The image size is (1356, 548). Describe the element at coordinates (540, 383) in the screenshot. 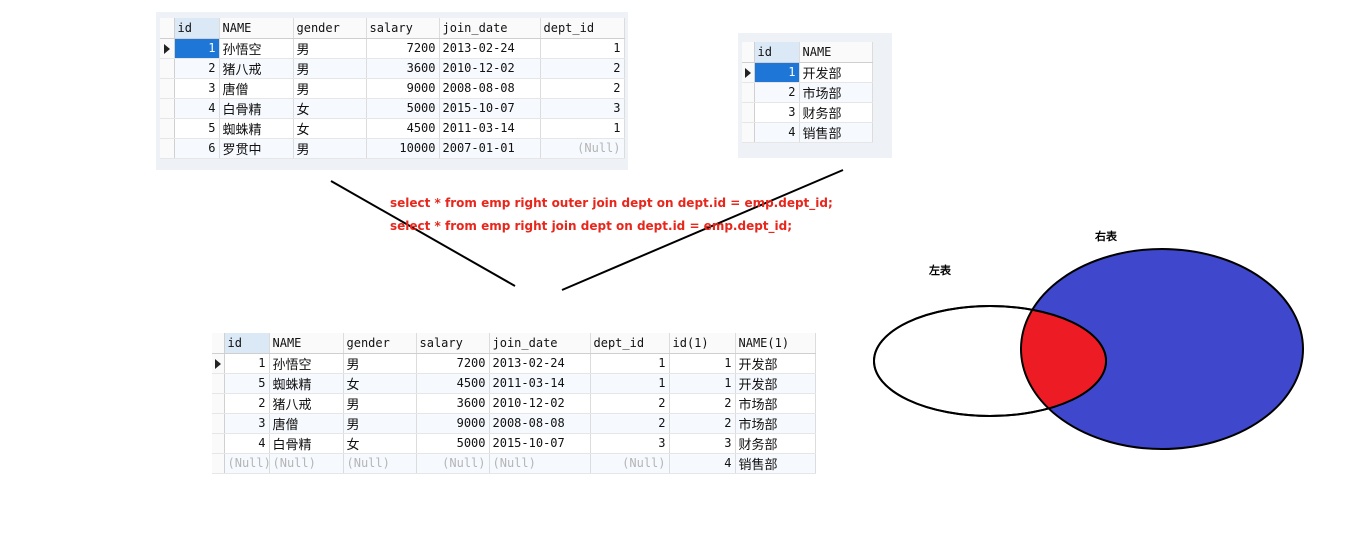

I see `cell: 2011-03-14` at that location.